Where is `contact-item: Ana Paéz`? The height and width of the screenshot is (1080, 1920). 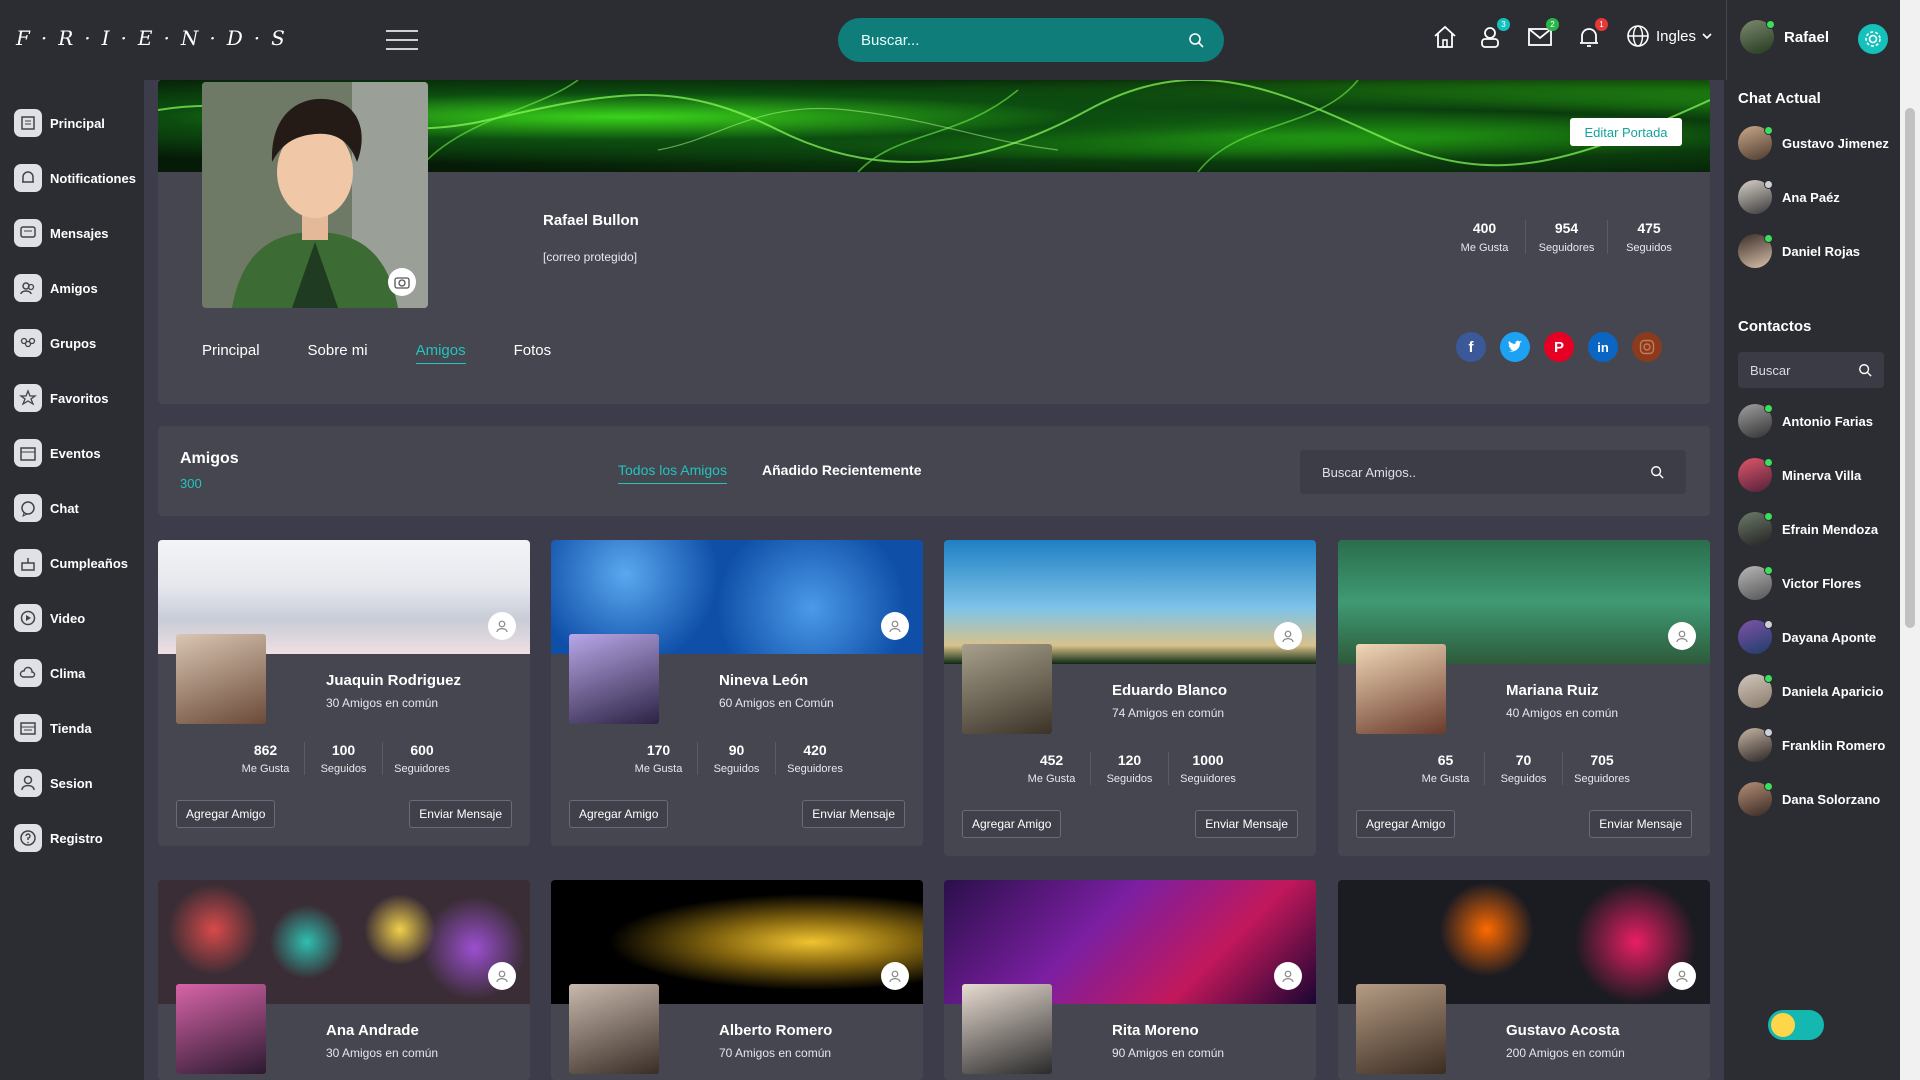
contact-item: Ana Paéz is located at coordinates (1789, 197).